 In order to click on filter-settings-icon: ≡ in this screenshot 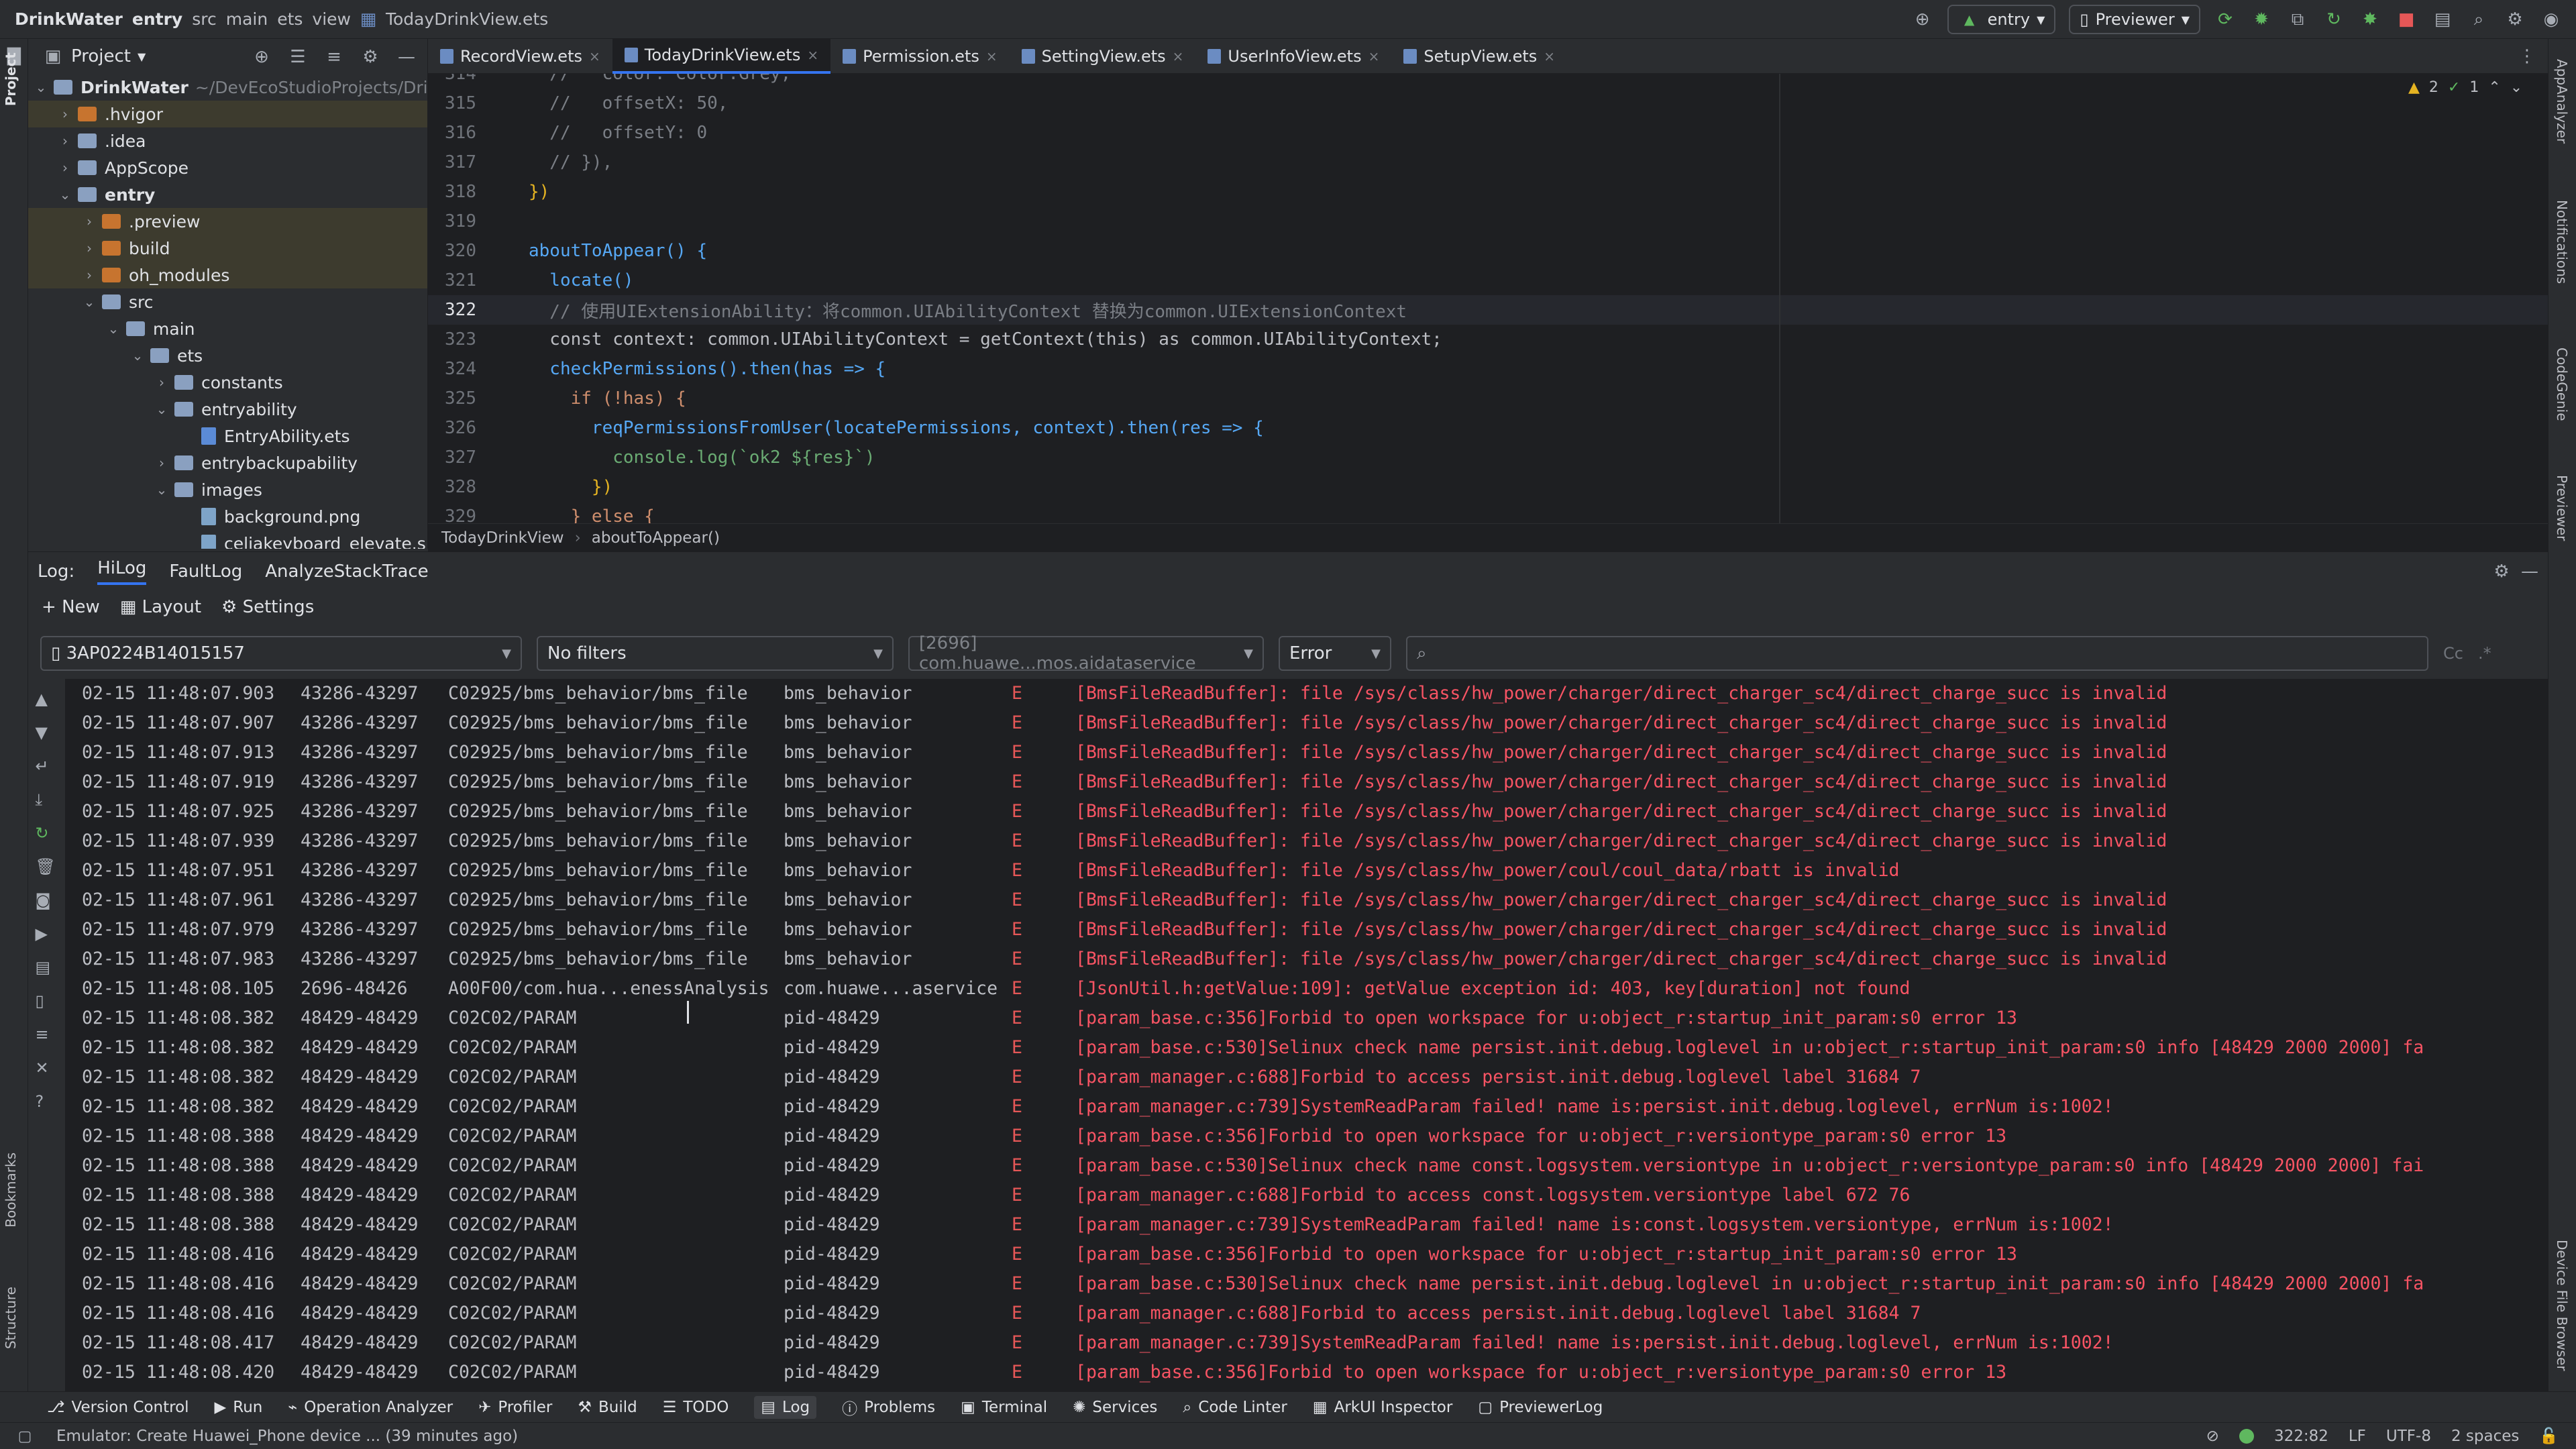, I will do `click(47, 1036)`.